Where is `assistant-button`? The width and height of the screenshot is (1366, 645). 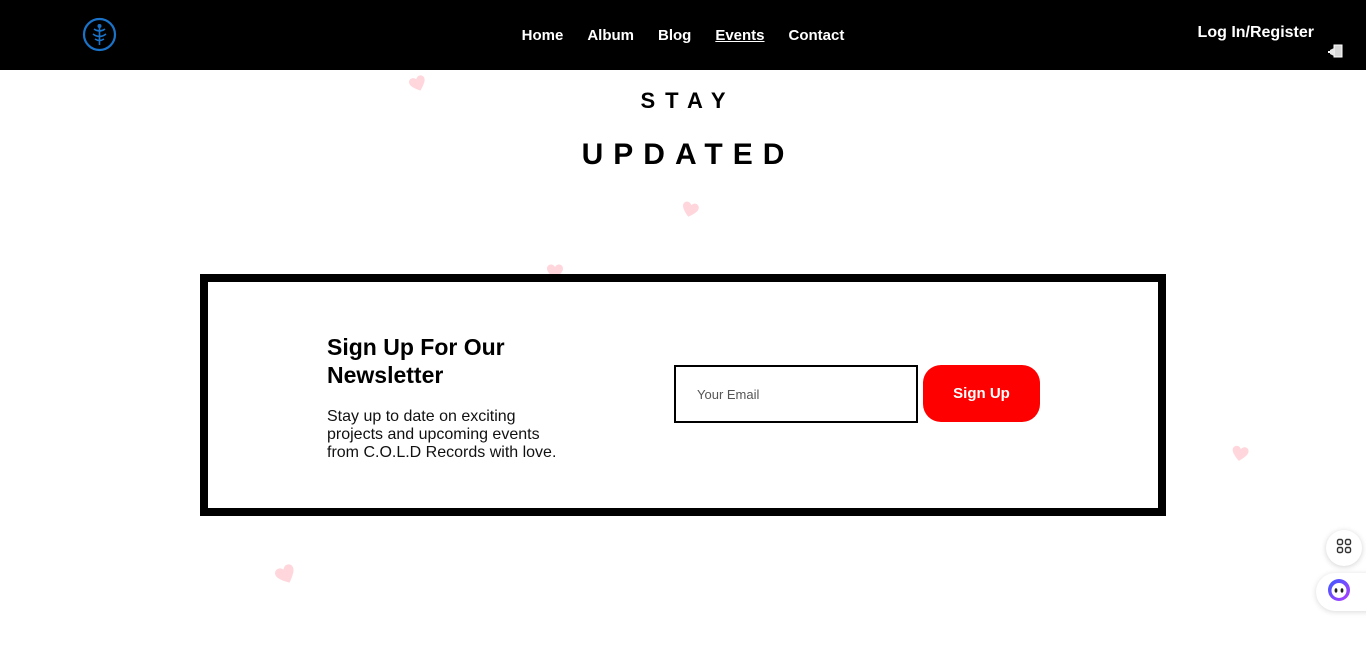 assistant-button is located at coordinates (1341, 592).